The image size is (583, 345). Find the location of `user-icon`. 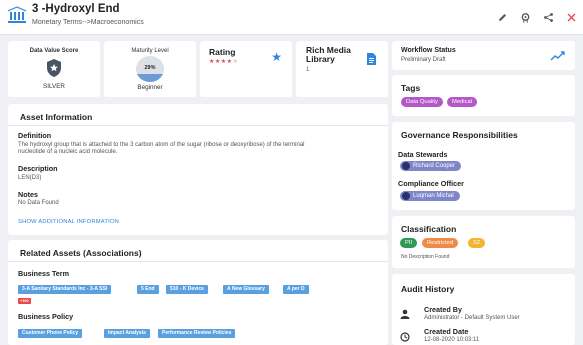

user-icon is located at coordinates (405, 314).